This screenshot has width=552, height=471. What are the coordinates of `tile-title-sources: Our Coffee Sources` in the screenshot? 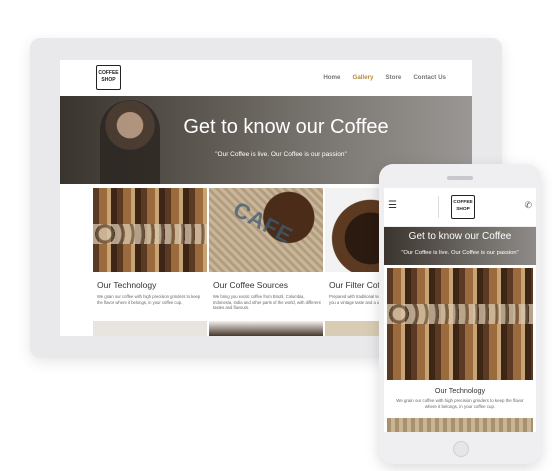 It's located at (250, 285).